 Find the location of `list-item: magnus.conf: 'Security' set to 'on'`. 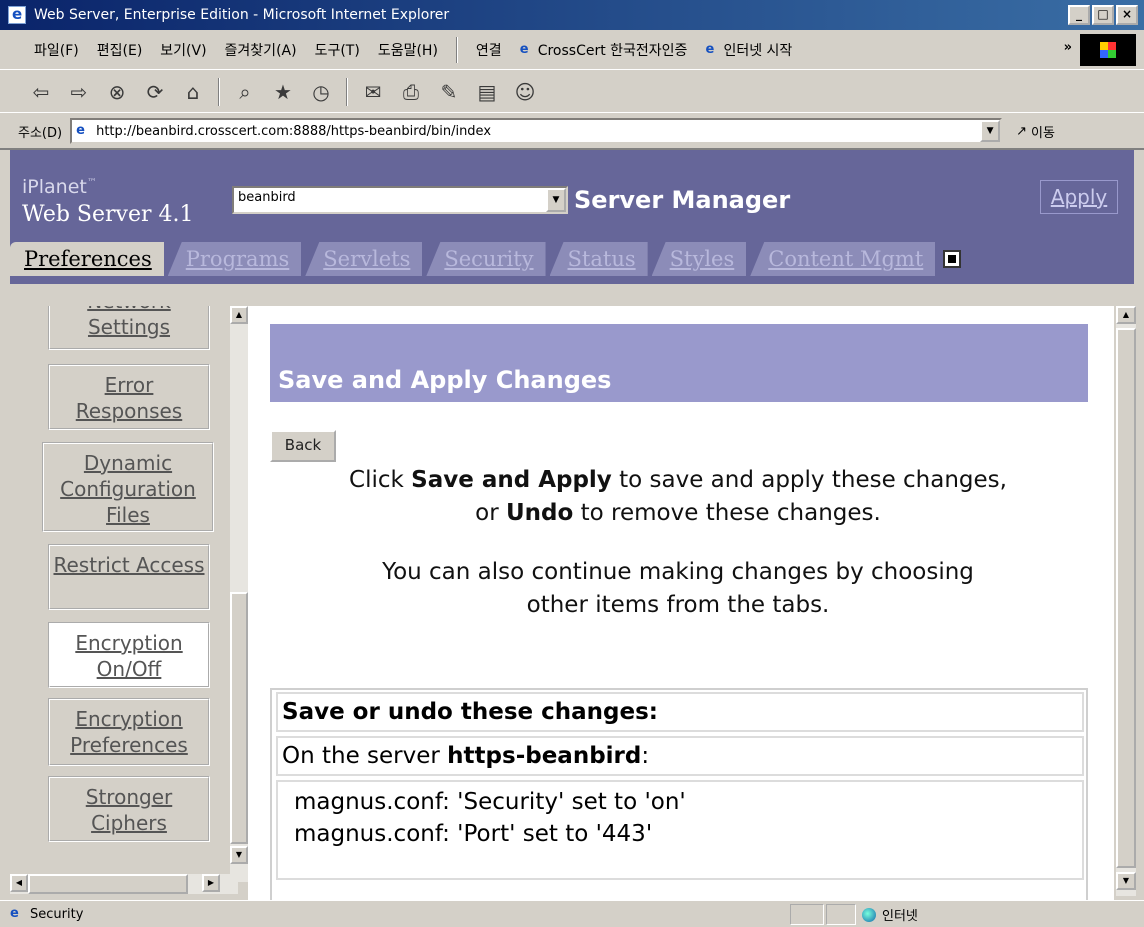

list-item: magnus.conf: 'Security' set to 'on' is located at coordinates (490, 802).